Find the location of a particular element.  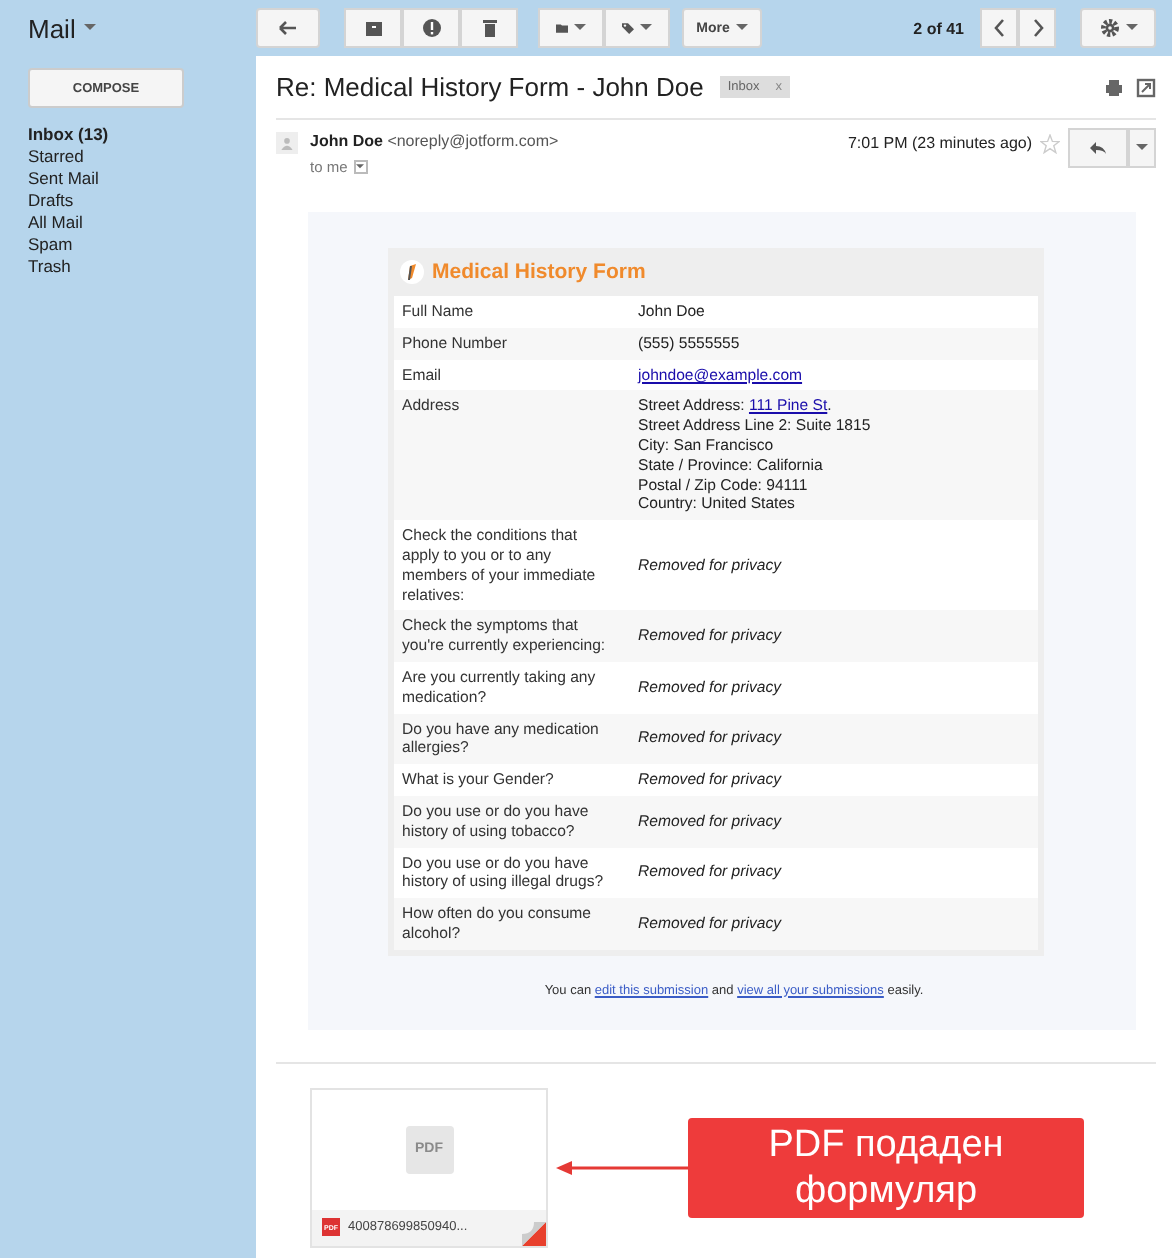

avatar-icon is located at coordinates (287, 143).